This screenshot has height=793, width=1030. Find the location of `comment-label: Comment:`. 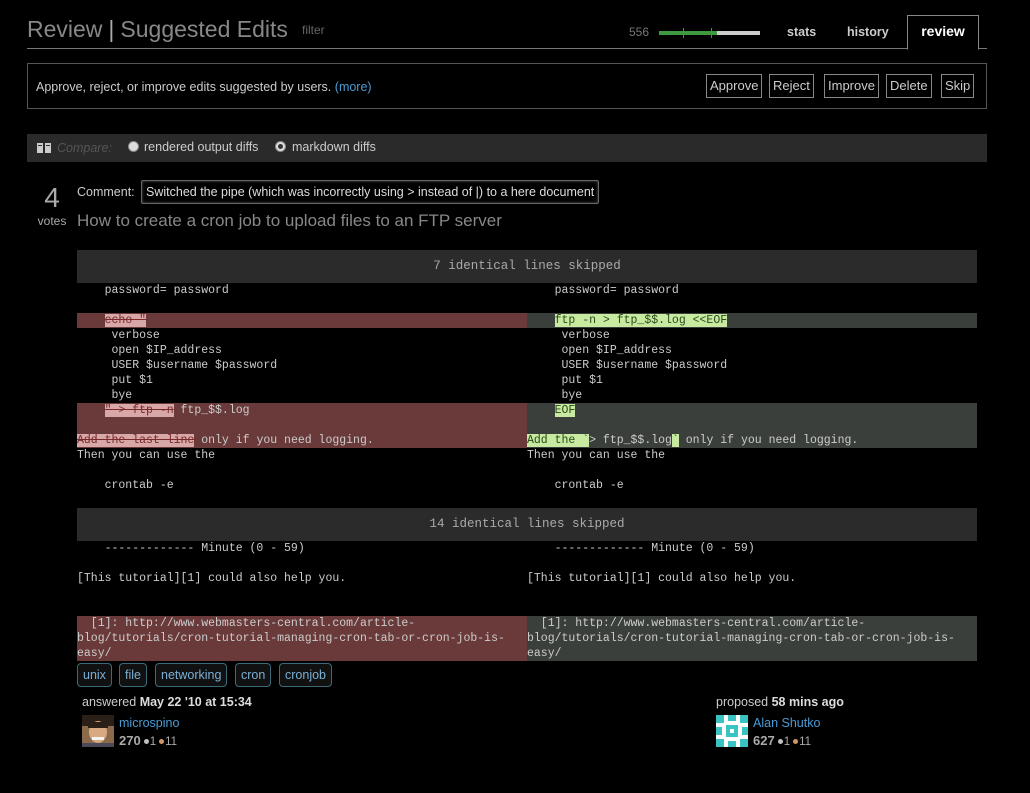

comment-label: Comment: is located at coordinates (106, 192).